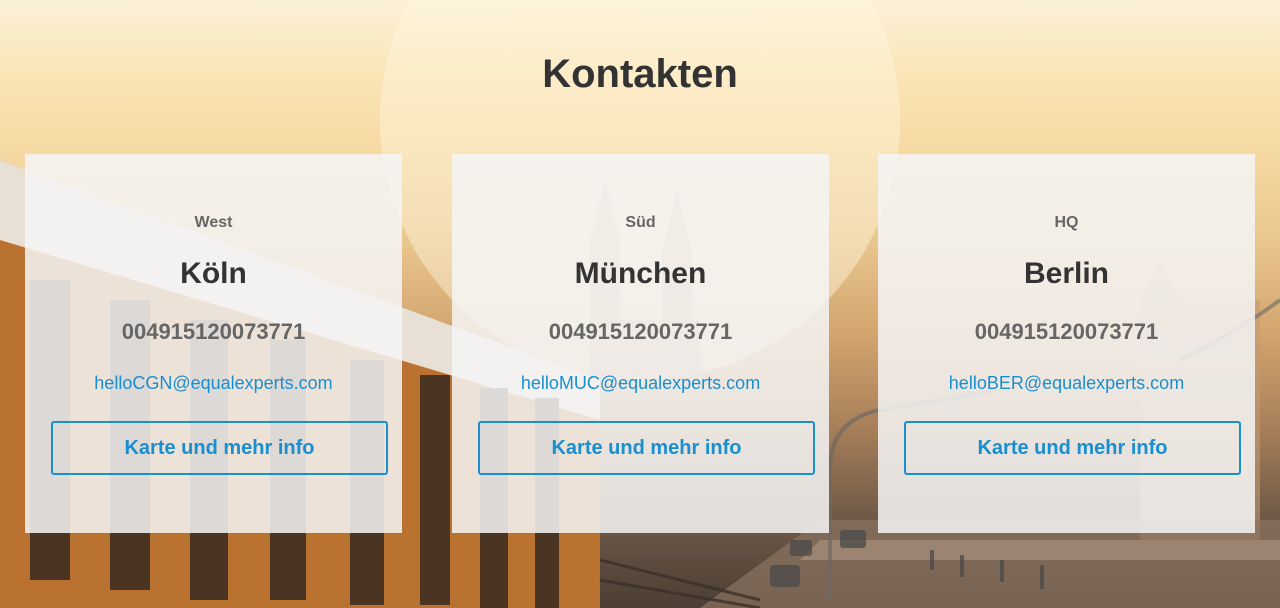  What do you see at coordinates (1066, 383) in the screenshot?
I see `card-email-link: helloBER@equalexperts.com` at bounding box center [1066, 383].